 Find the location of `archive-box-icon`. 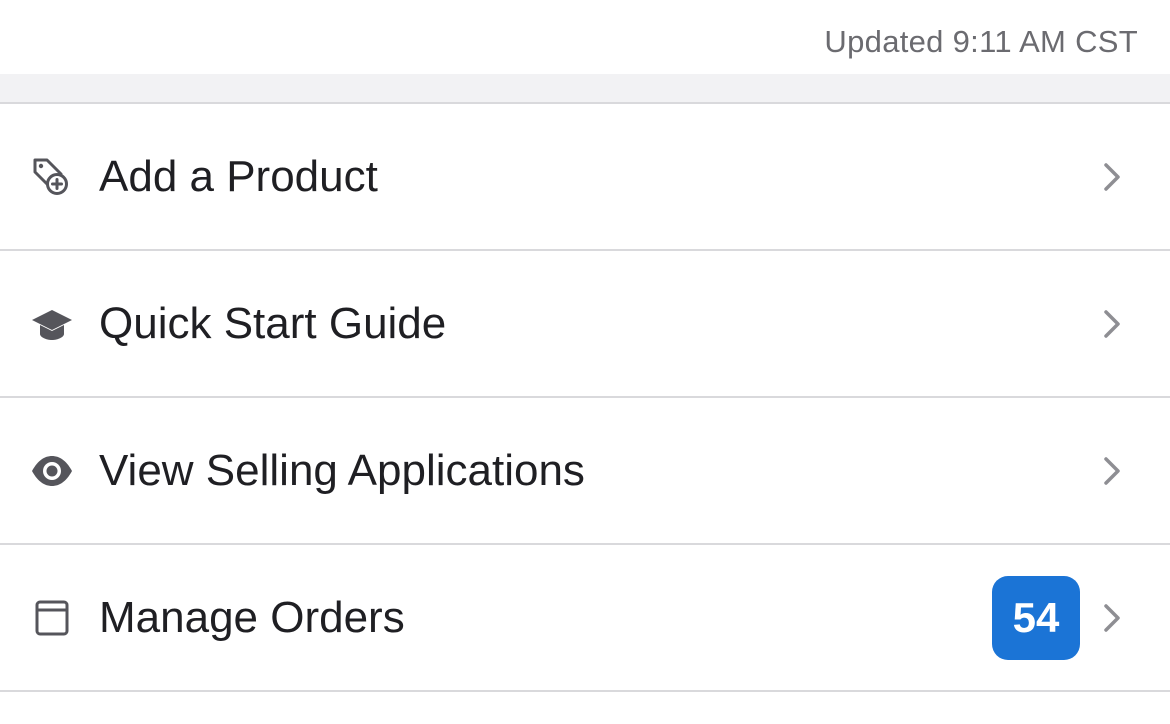

archive-box-icon is located at coordinates (52, 618).